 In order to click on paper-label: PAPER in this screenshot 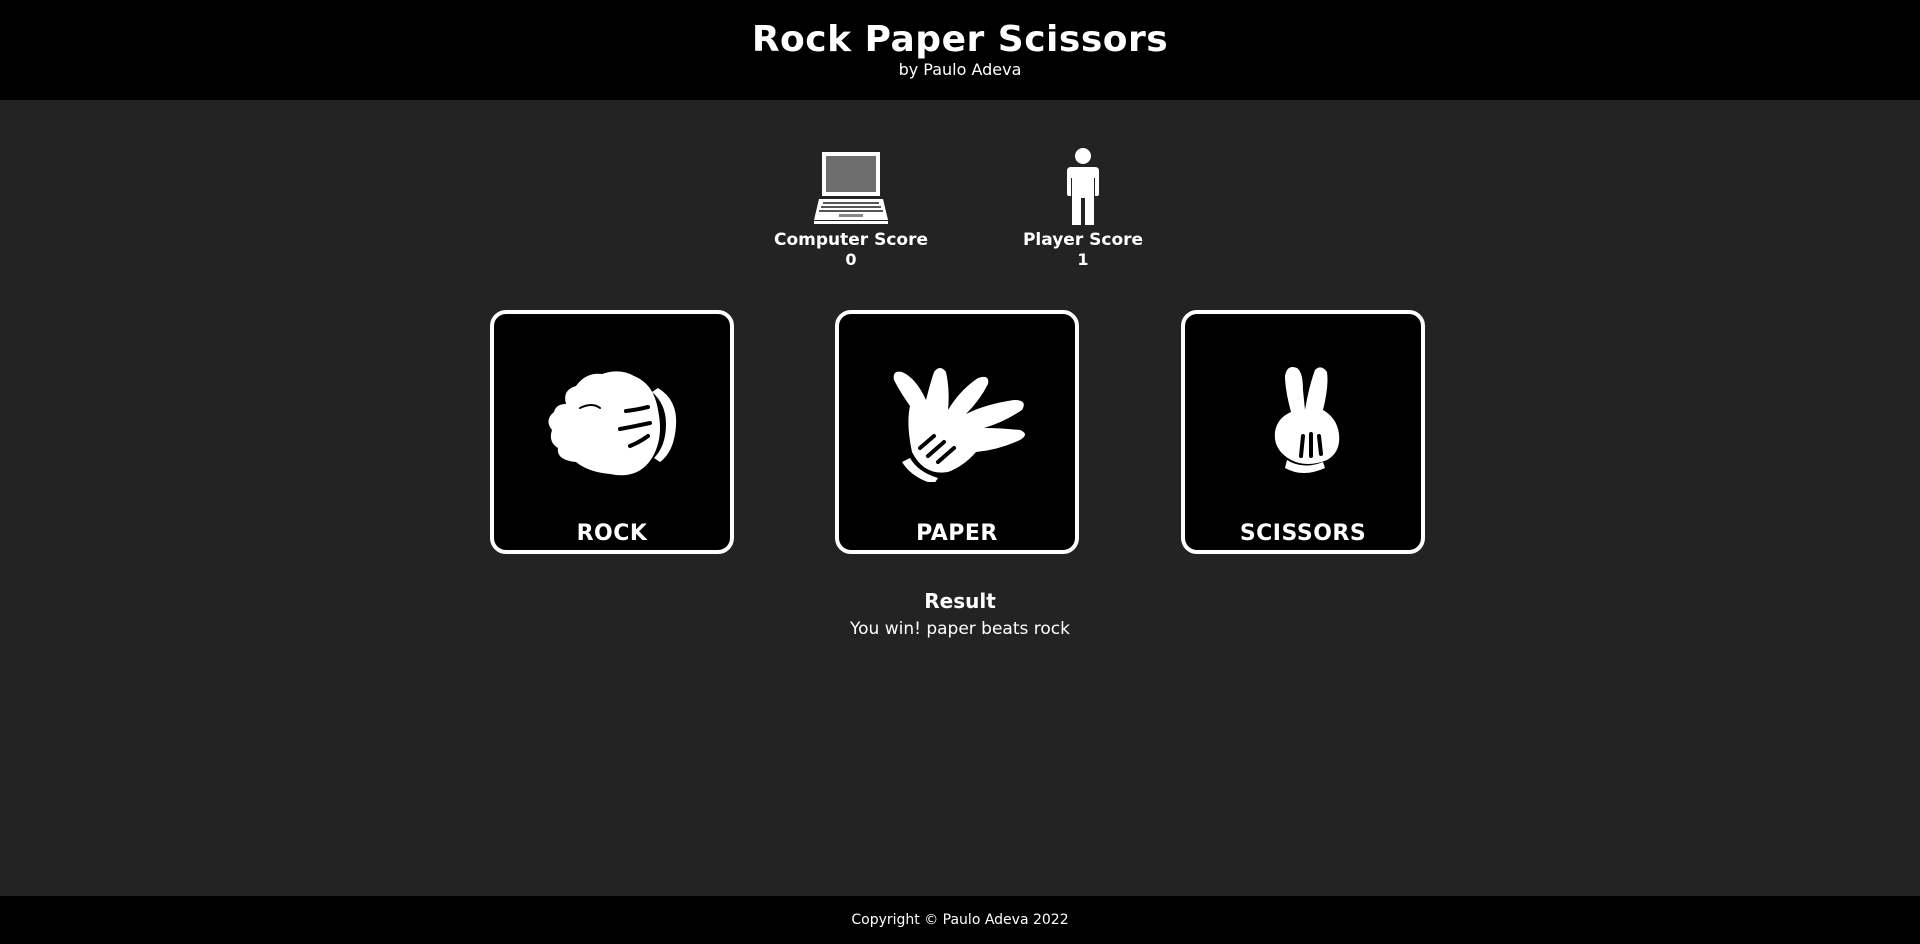, I will do `click(957, 533)`.